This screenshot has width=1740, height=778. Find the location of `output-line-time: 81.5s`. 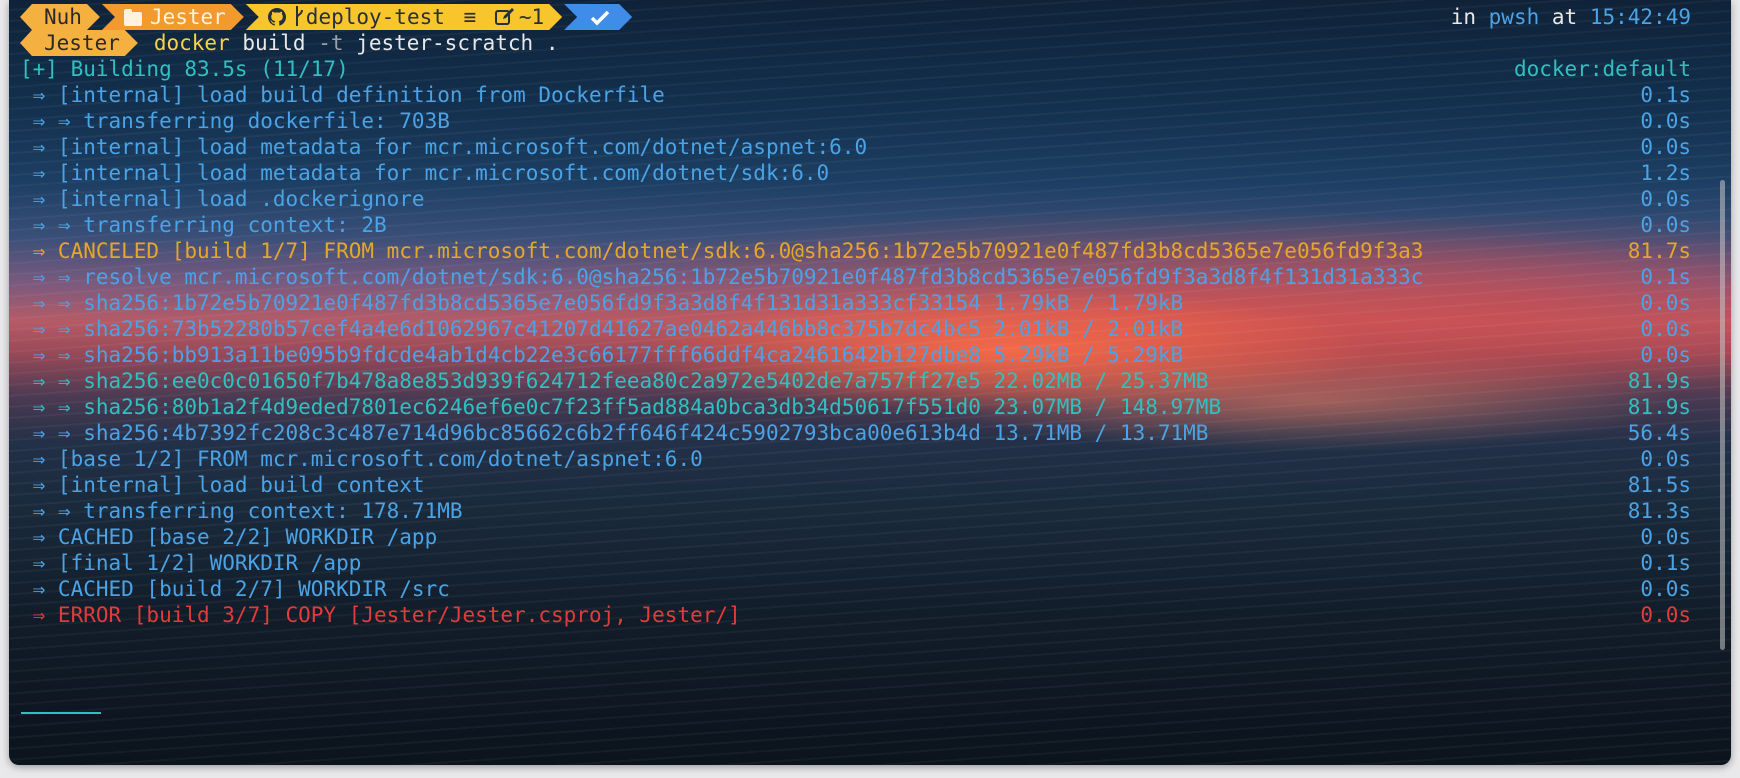

output-line-time: 81.5s is located at coordinates (1659, 485).